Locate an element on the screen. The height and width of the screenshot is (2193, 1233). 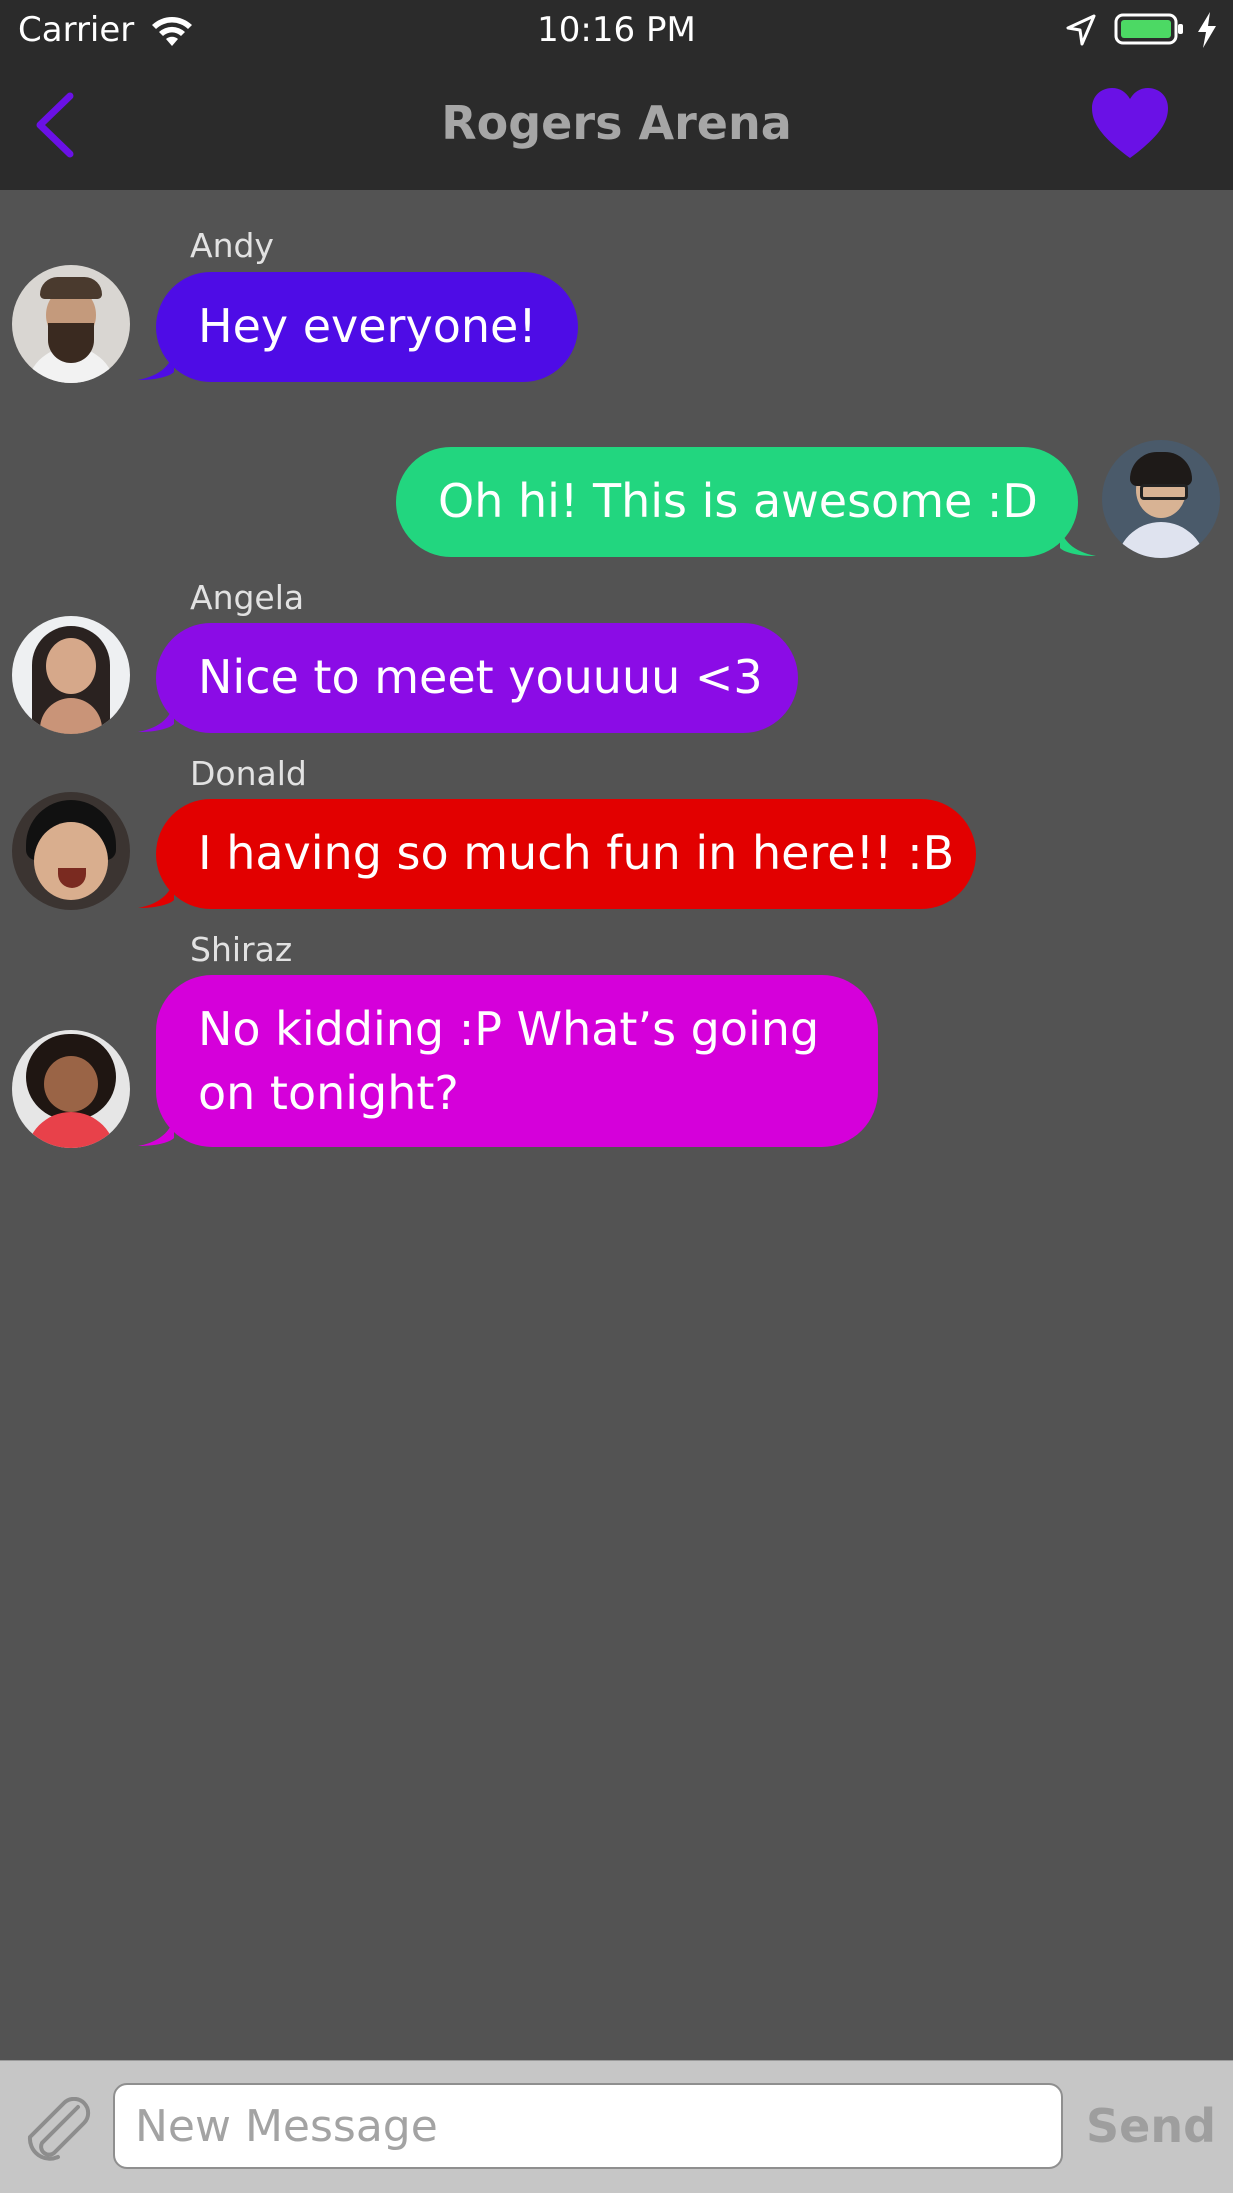
bubble-tail is located at coordinates (1078, 539).